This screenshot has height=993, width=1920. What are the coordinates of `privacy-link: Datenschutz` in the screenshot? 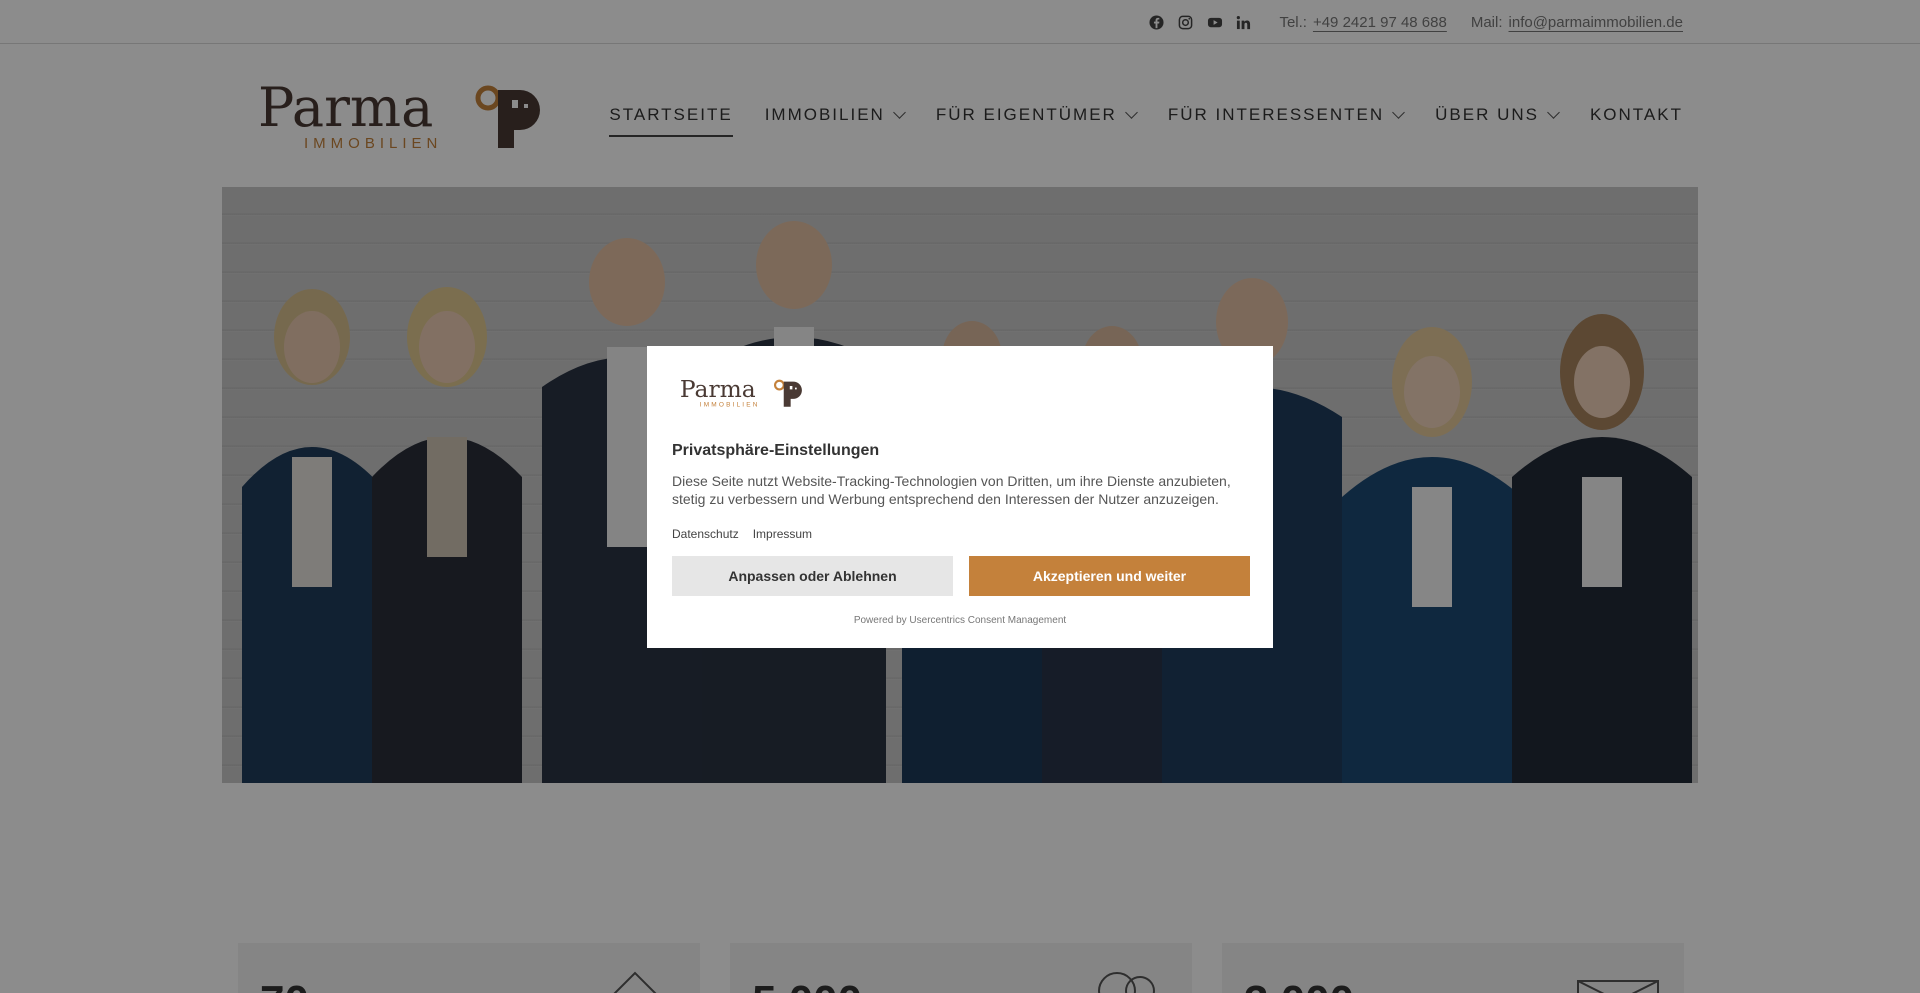 It's located at (705, 534).